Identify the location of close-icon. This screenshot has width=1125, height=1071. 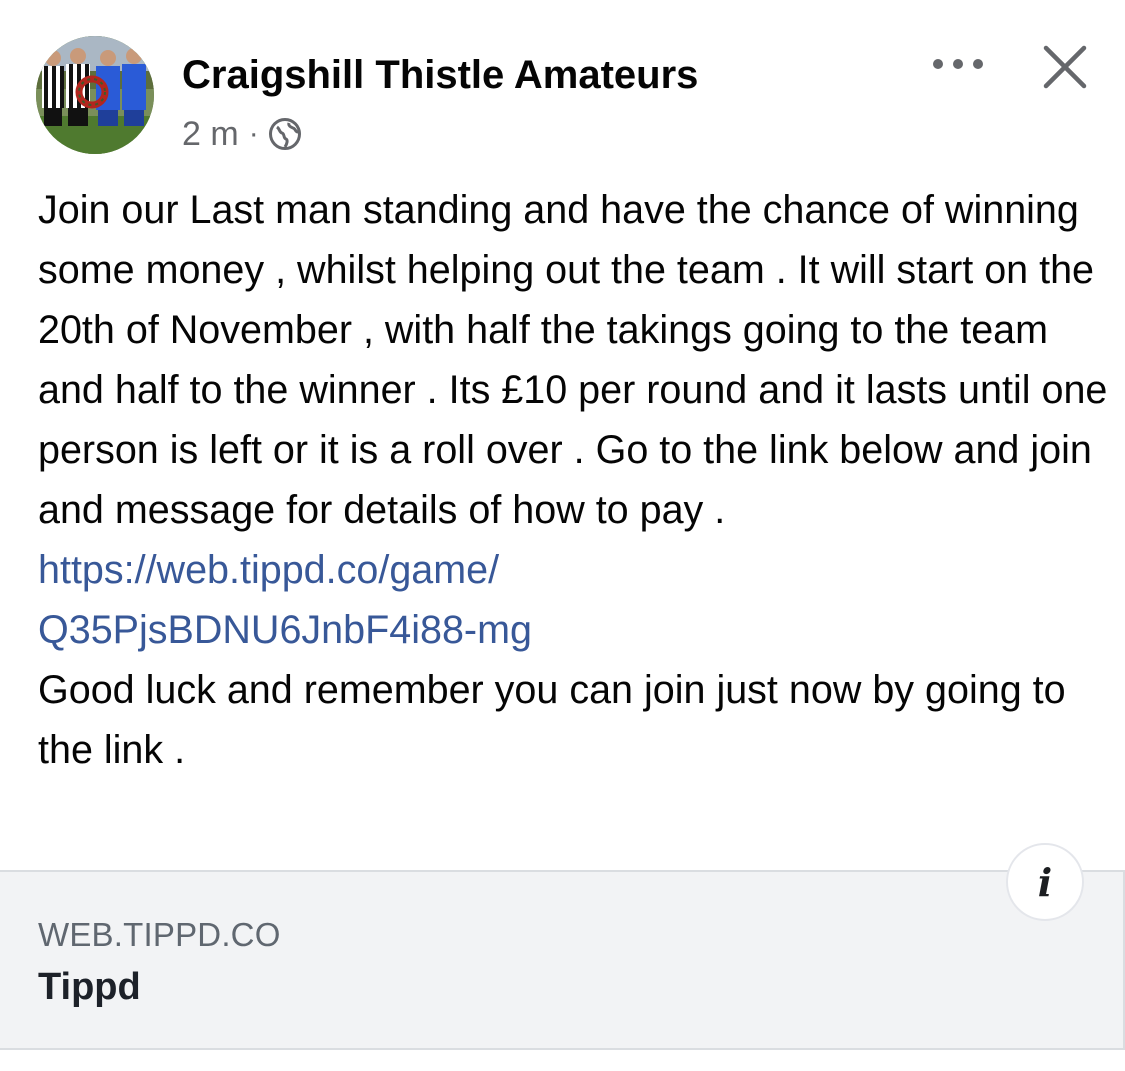
(1065, 67).